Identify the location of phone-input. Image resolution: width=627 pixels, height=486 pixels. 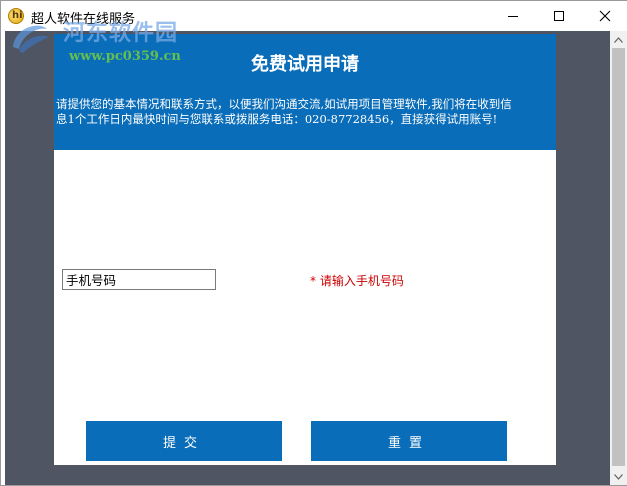
(139, 279).